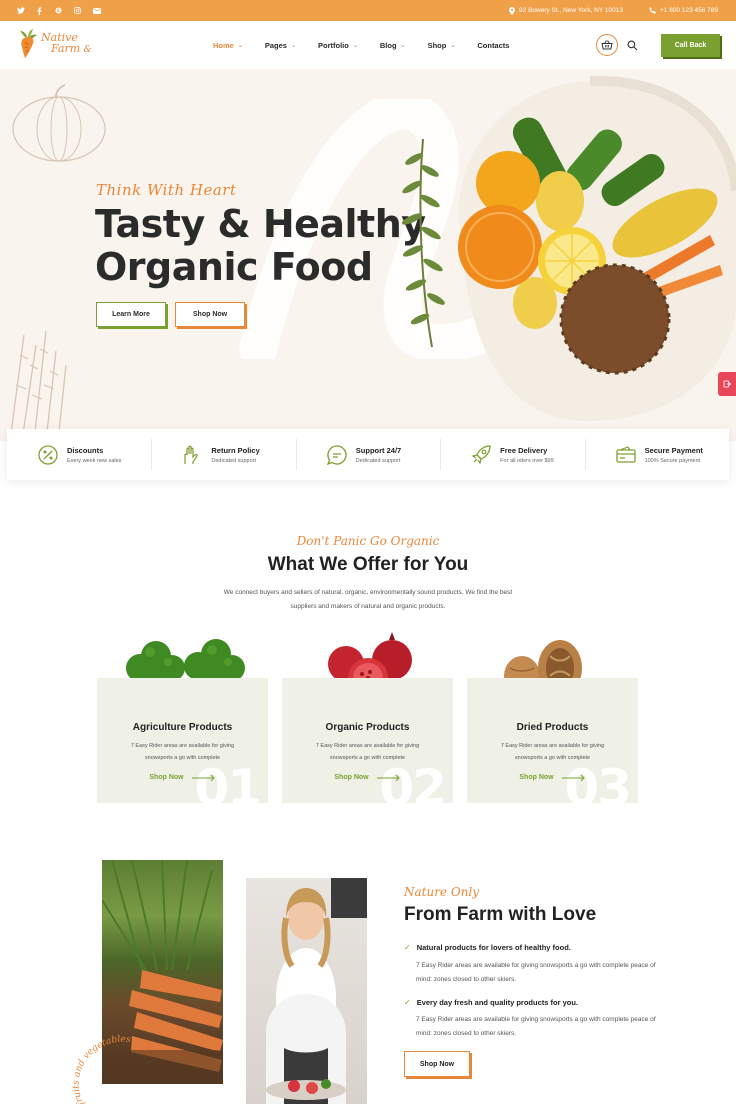 The height and width of the screenshot is (1104, 736). Describe the element at coordinates (388, 45) in the screenshot. I see `nav-blog-label: Blog` at that location.